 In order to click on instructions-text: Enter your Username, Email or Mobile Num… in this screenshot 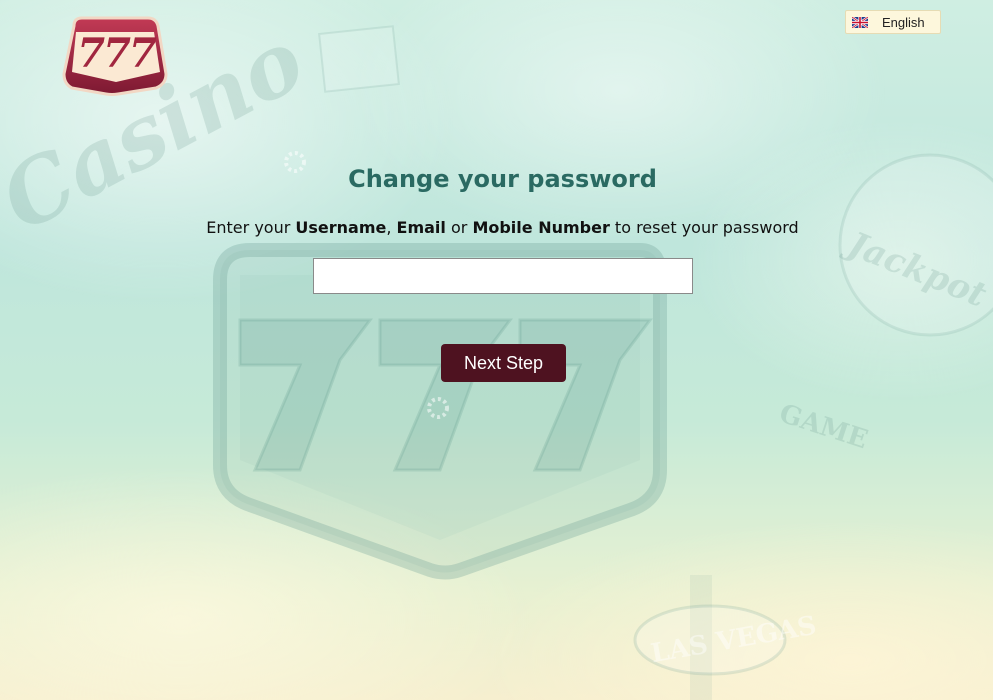, I will do `click(496, 227)`.